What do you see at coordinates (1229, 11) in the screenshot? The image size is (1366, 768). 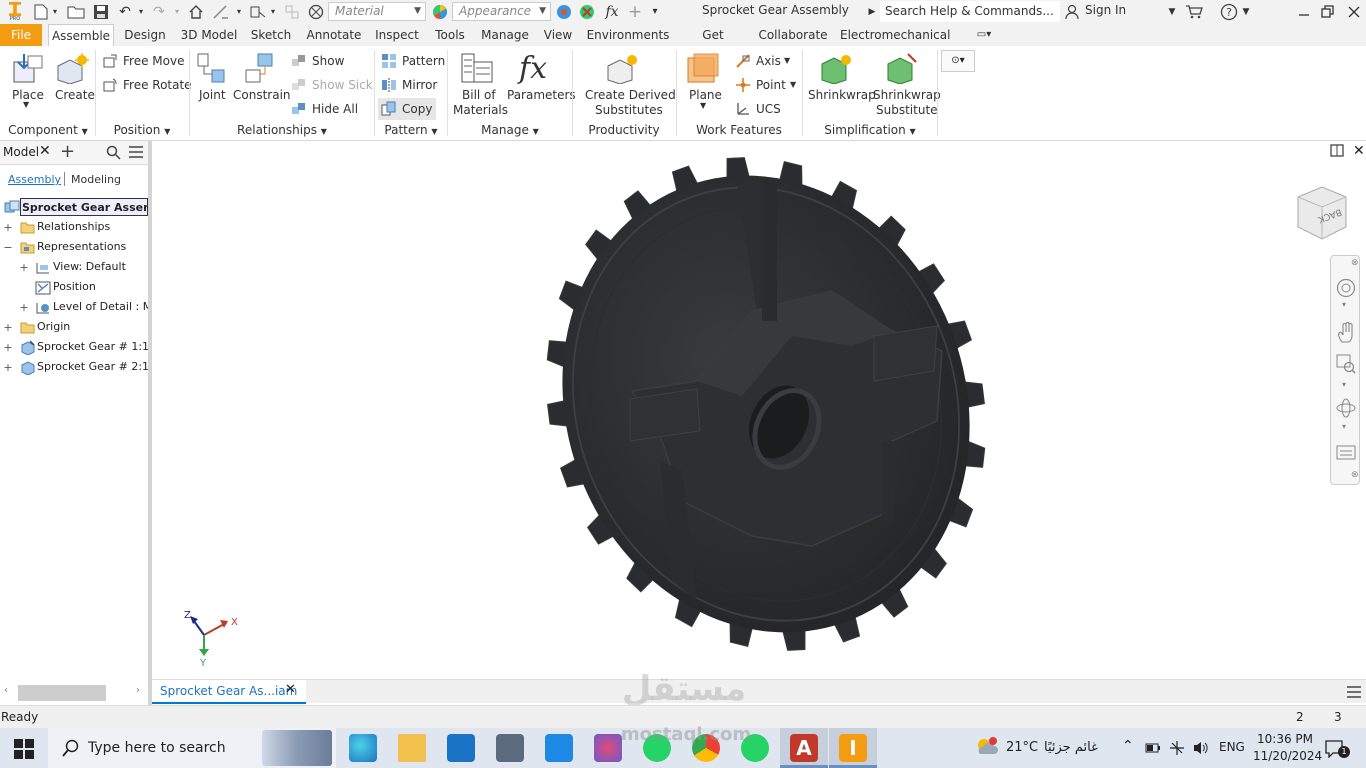 I see `help-icon: ?` at bounding box center [1229, 11].